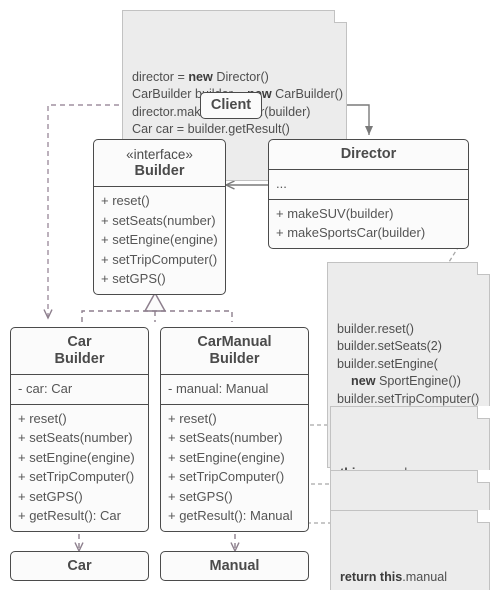 The height and width of the screenshot is (590, 500). I want to click on member-row: + makeSUV(builder), so click(335, 213).